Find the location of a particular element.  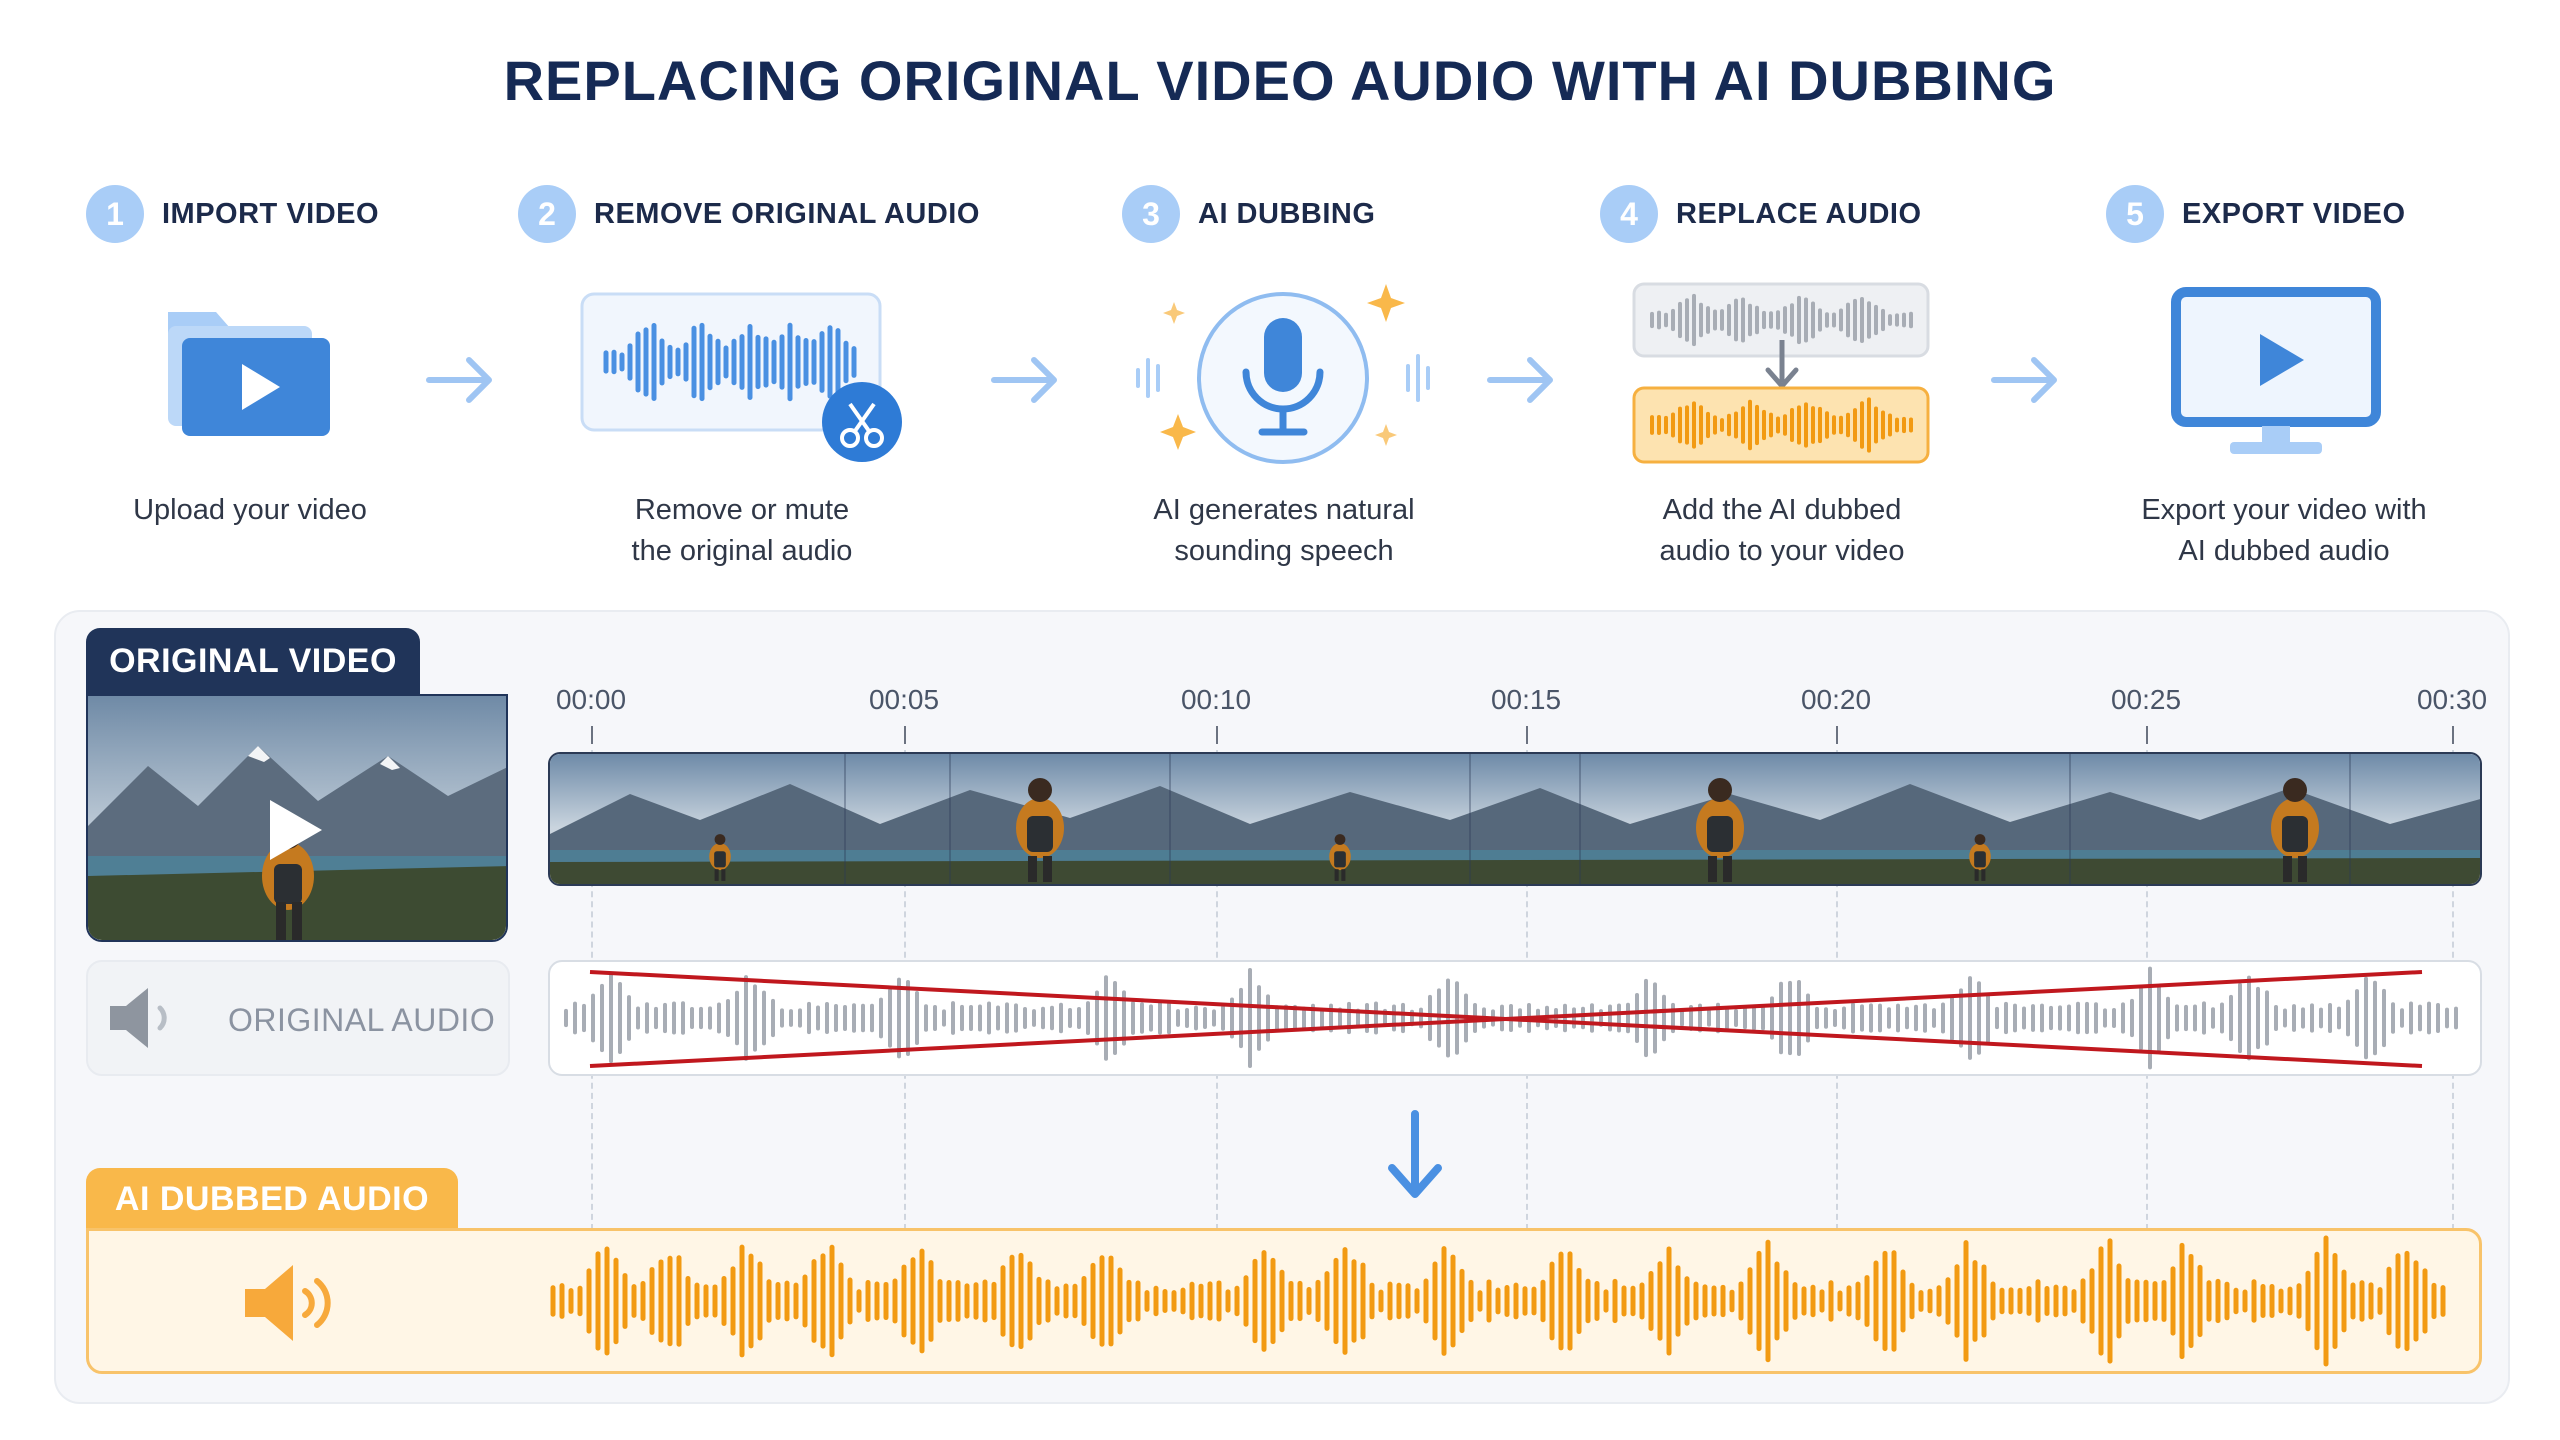

time-label: 00:00 is located at coordinates (591, 699).